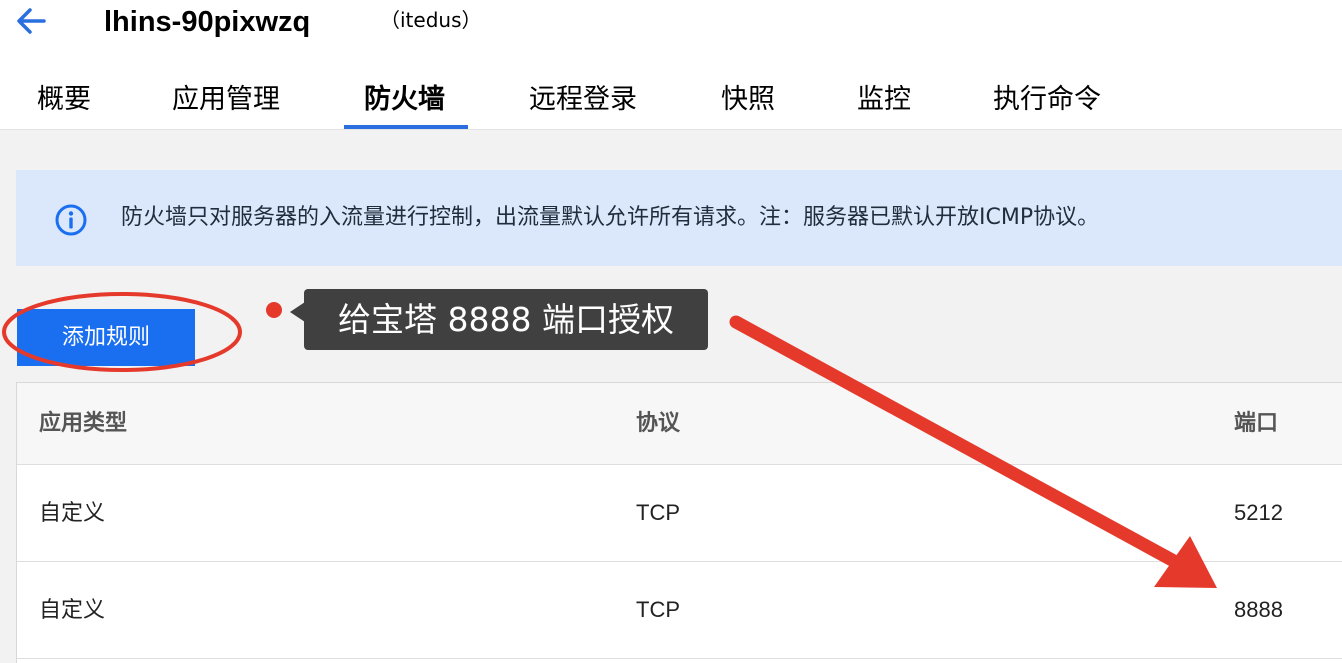 Image resolution: width=1342 pixels, height=663 pixels. I want to click on tab-snapshot: 快照, so click(748, 100).